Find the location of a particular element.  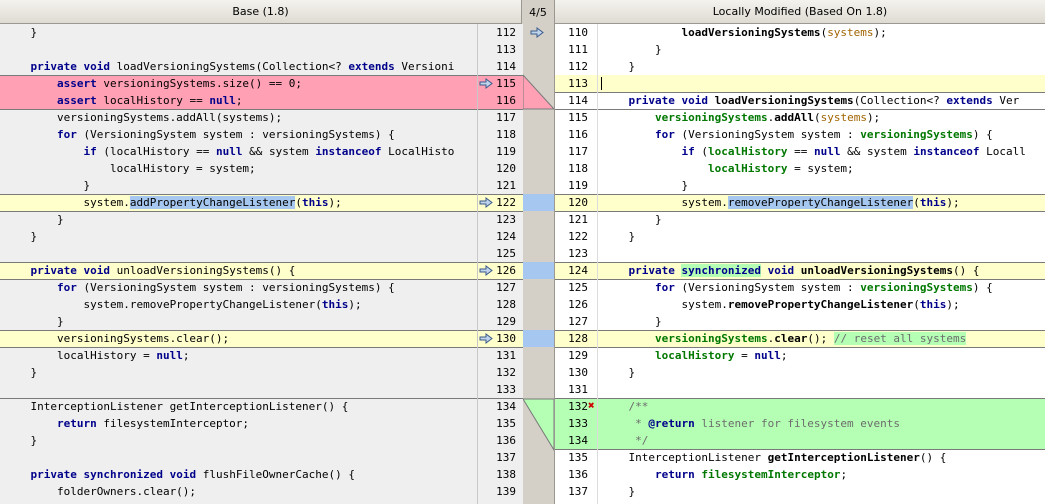

code-token: () { is located at coordinates (966, 270).